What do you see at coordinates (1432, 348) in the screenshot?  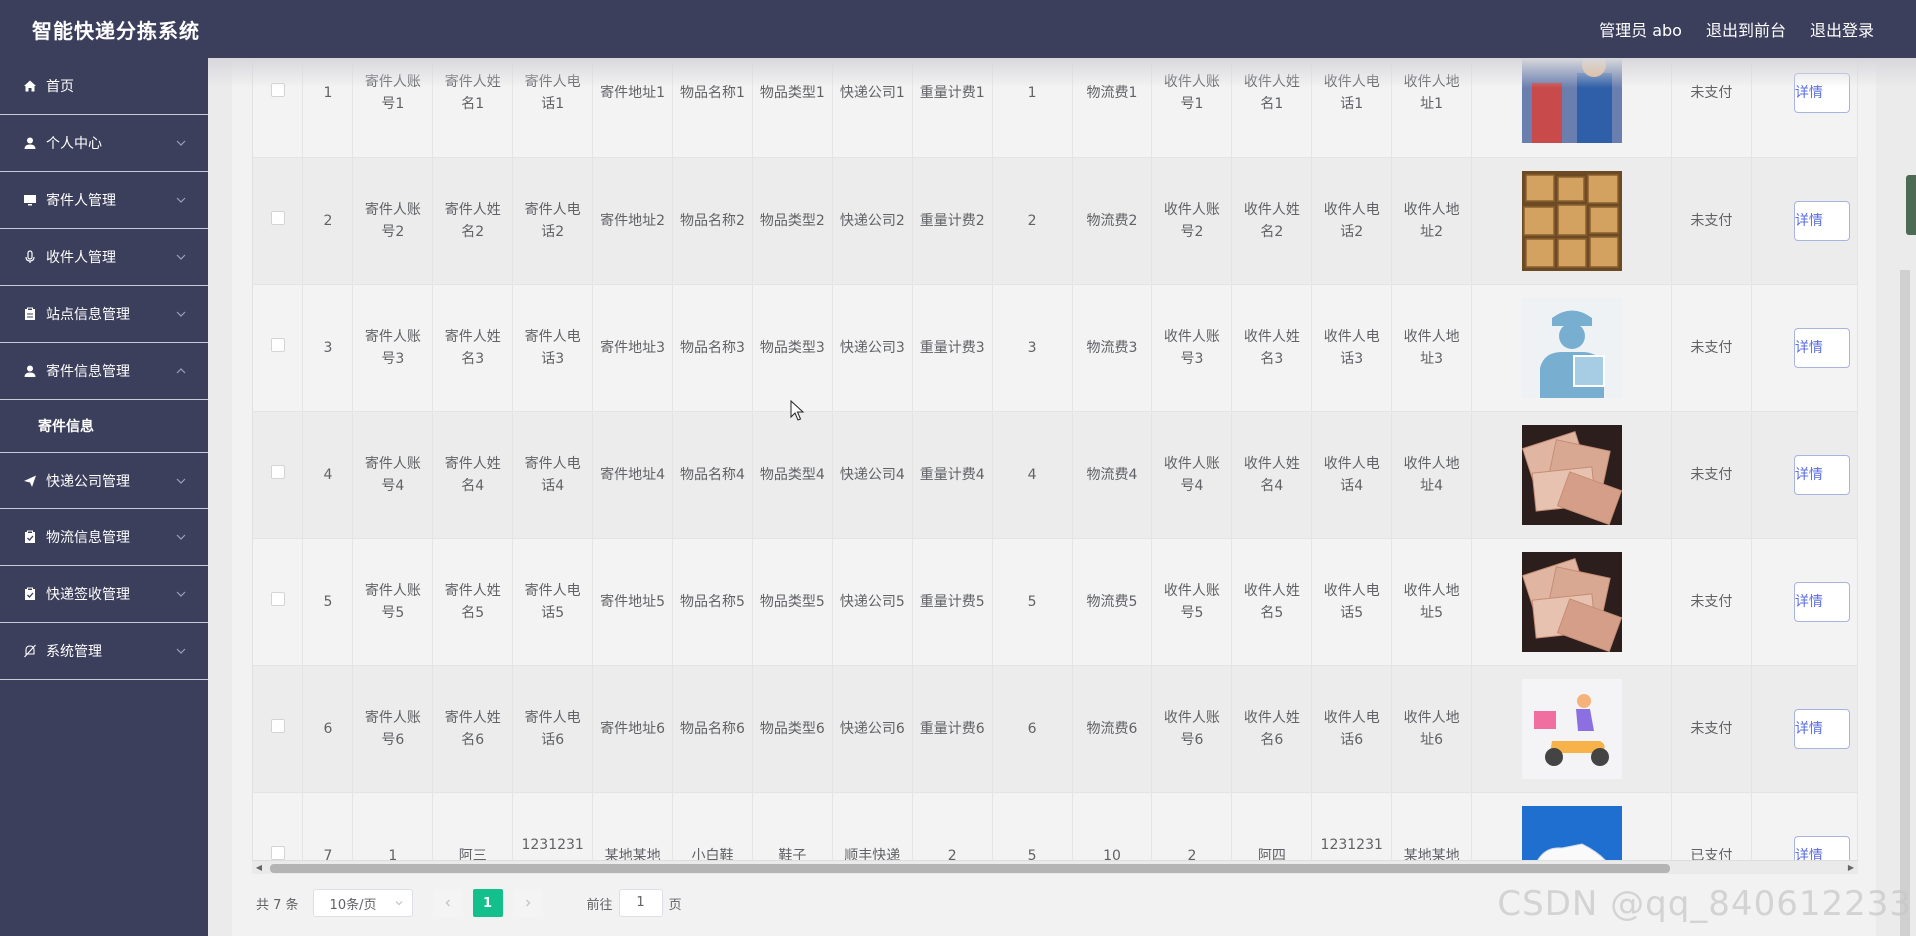 I see `table-cell: 收件人地址3` at bounding box center [1432, 348].